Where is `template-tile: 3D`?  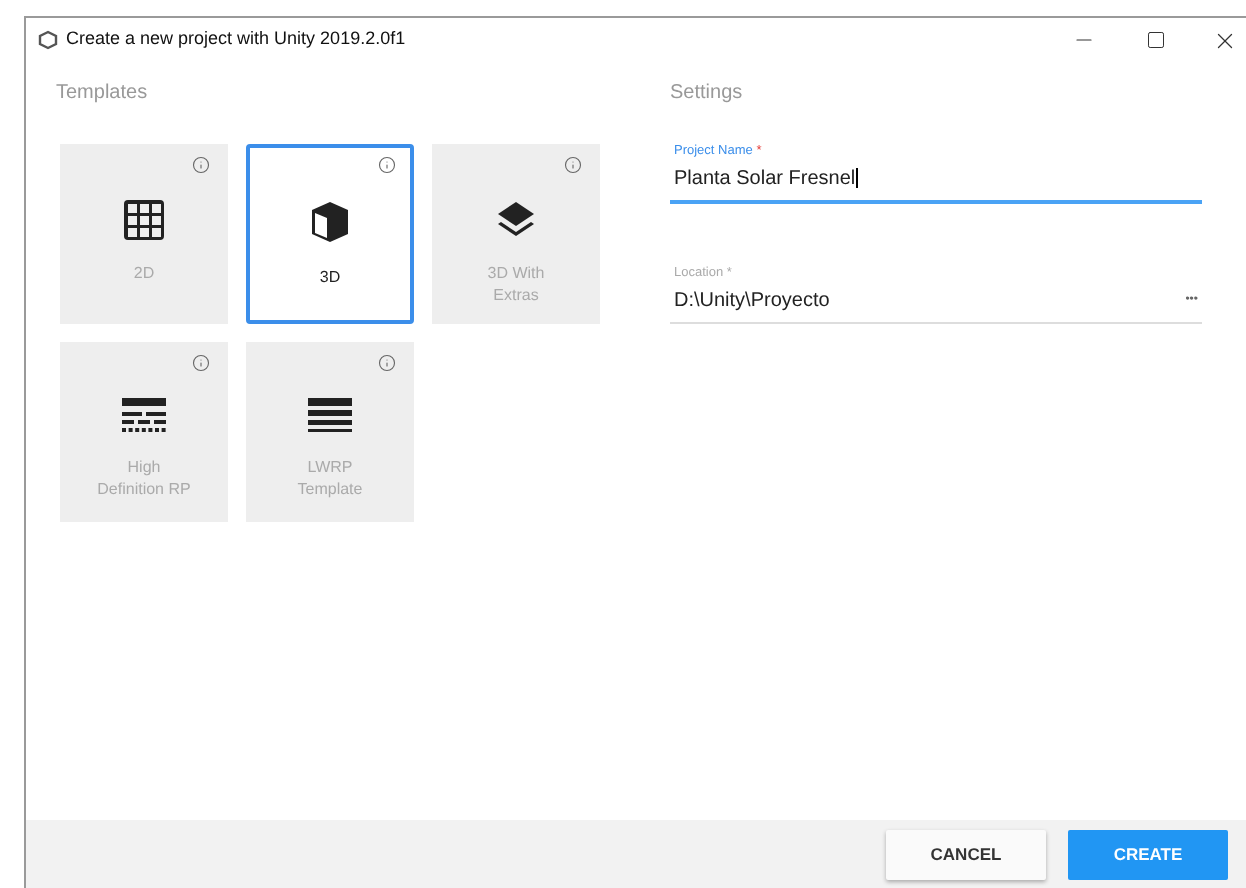
template-tile: 3D is located at coordinates (330, 234).